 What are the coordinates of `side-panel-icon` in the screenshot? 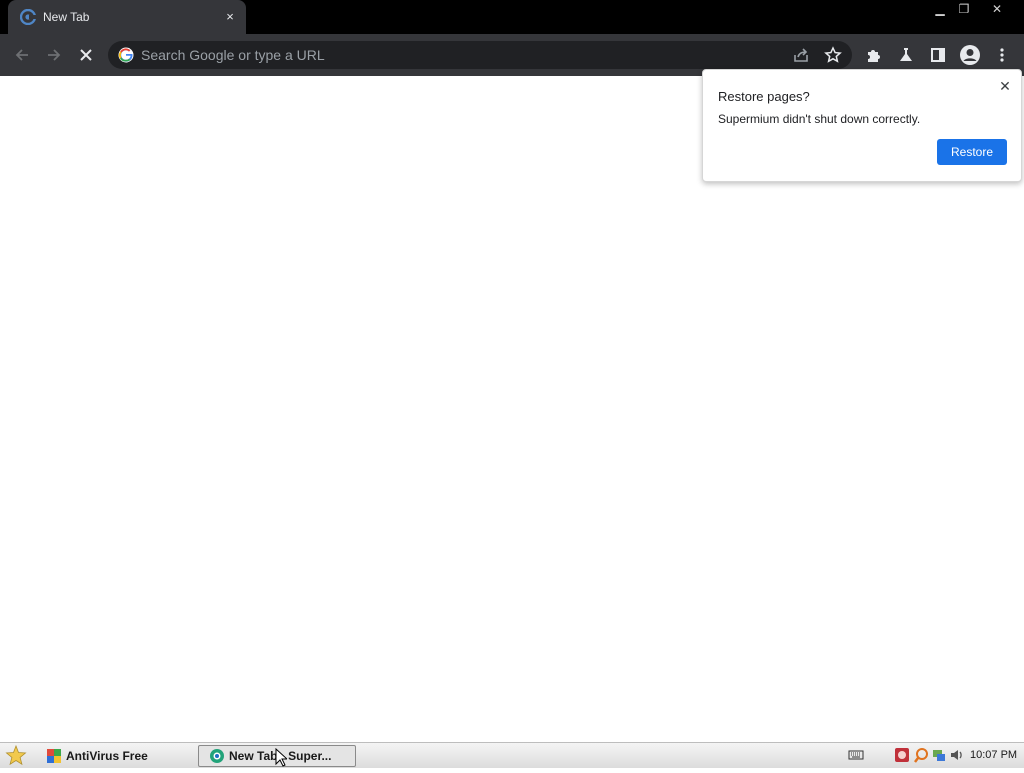 It's located at (938, 55).